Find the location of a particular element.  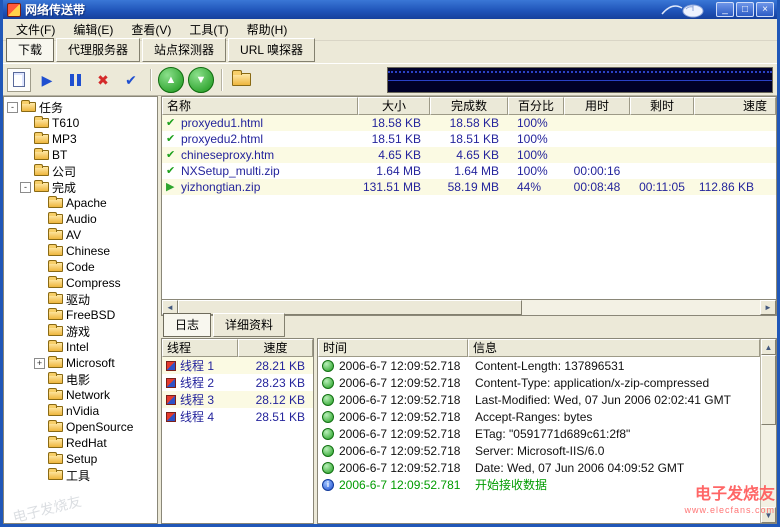

task-column-header: 大小 is located at coordinates (394, 106).